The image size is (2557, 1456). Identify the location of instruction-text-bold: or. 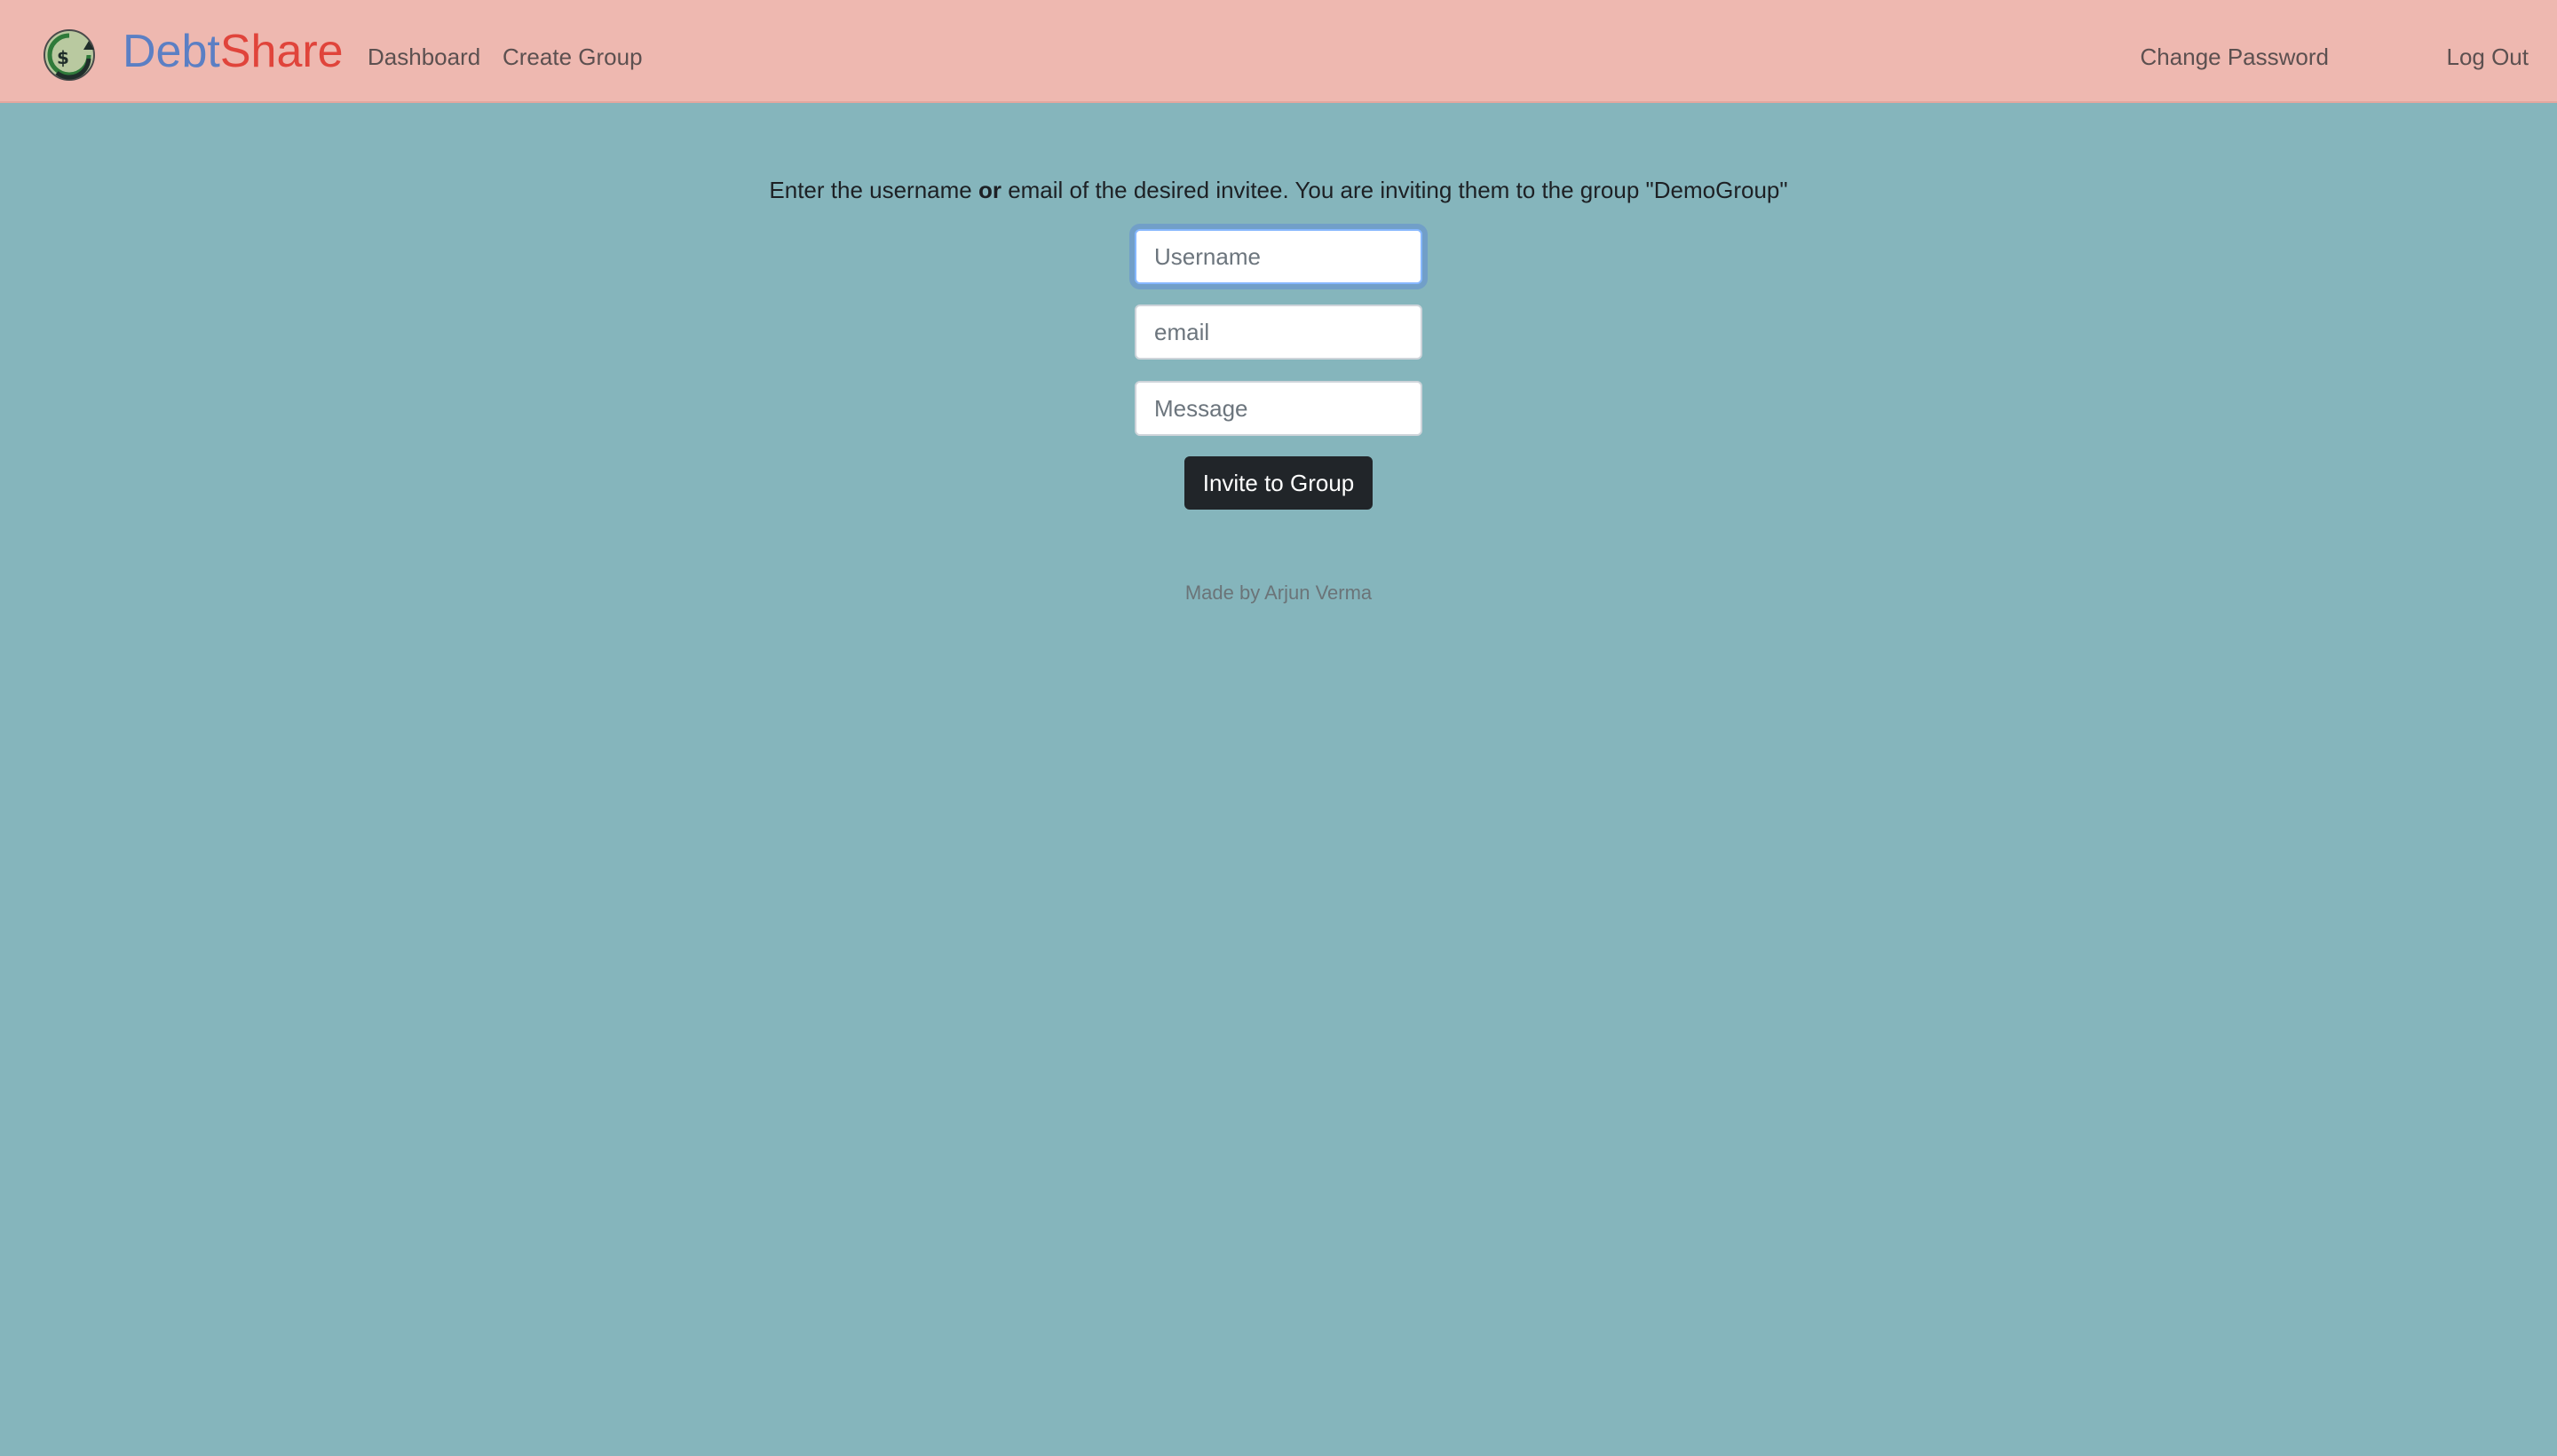
(989, 190).